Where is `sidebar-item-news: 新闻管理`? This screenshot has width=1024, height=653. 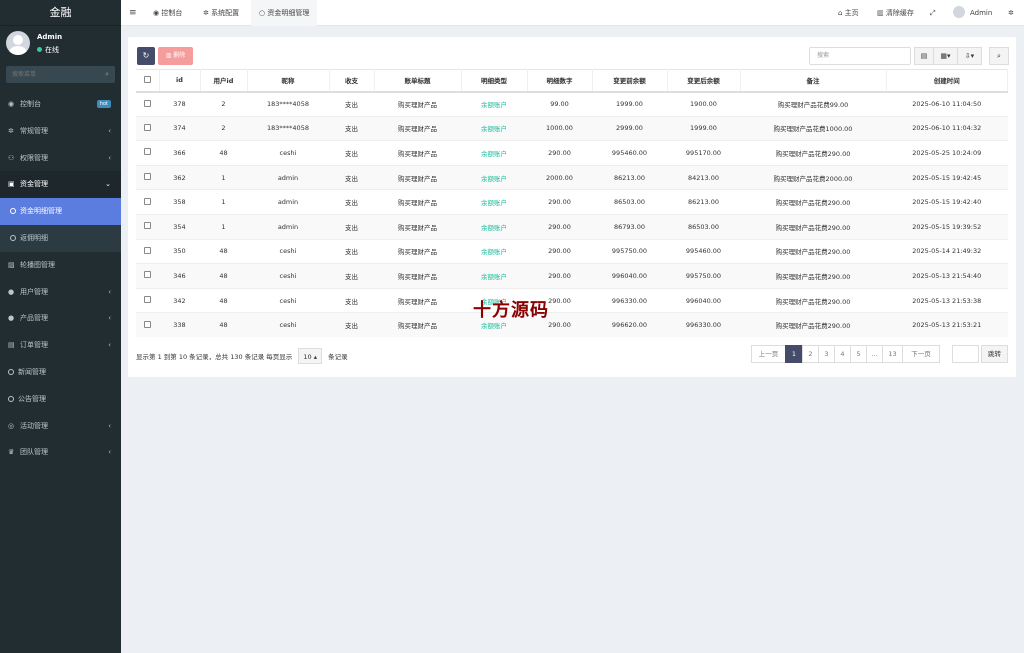
sidebar-item-news: 新闻管理 is located at coordinates (60, 372).